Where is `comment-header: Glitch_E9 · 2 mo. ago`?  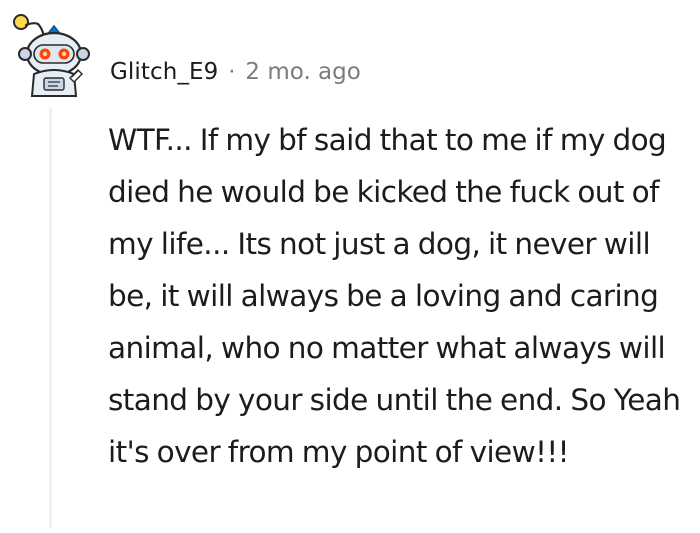
comment-header: Glitch_E9 · 2 mo. ago is located at coordinates (235, 72).